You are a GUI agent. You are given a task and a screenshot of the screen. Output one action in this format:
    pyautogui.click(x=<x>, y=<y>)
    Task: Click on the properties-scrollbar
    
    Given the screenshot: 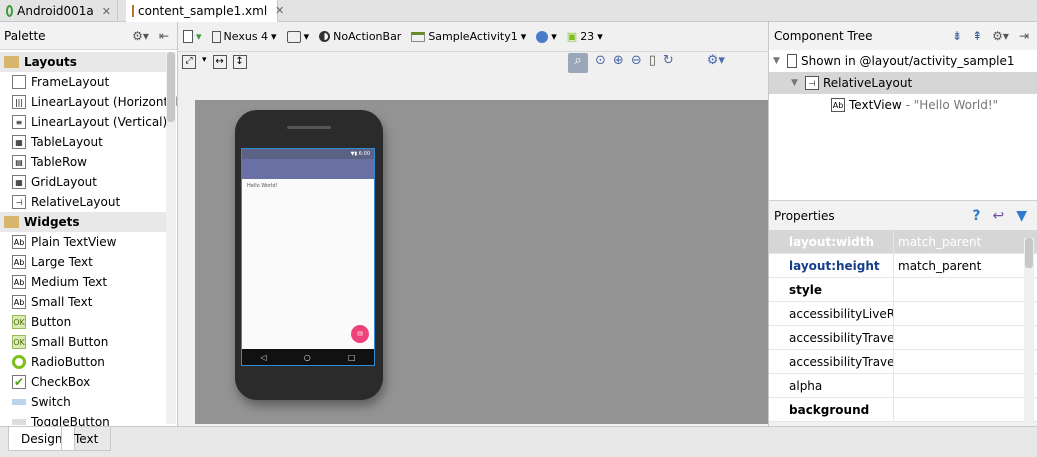 What is the action you would take?
    pyautogui.click(x=1029, y=331)
    